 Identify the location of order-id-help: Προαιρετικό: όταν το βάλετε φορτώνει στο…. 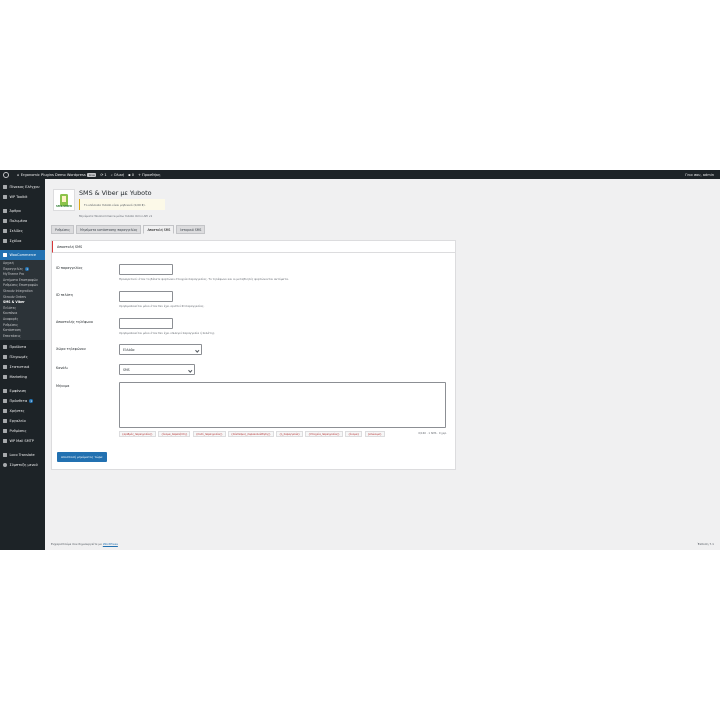
(204, 279).